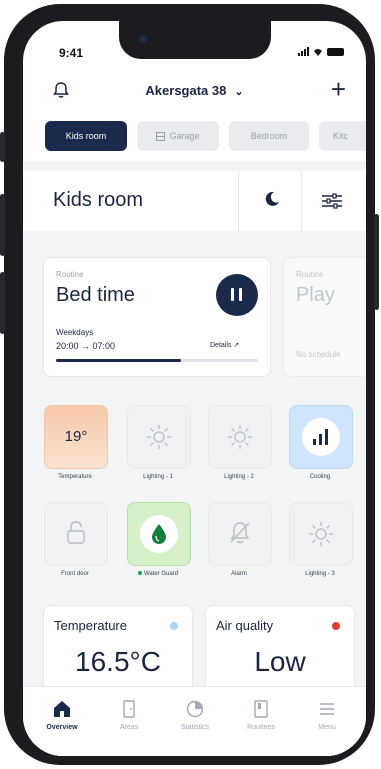  What do you see at coordinates (71, 53) in the screenshot?
I see `status-time: 9:41` at bounding box center [71, 53].